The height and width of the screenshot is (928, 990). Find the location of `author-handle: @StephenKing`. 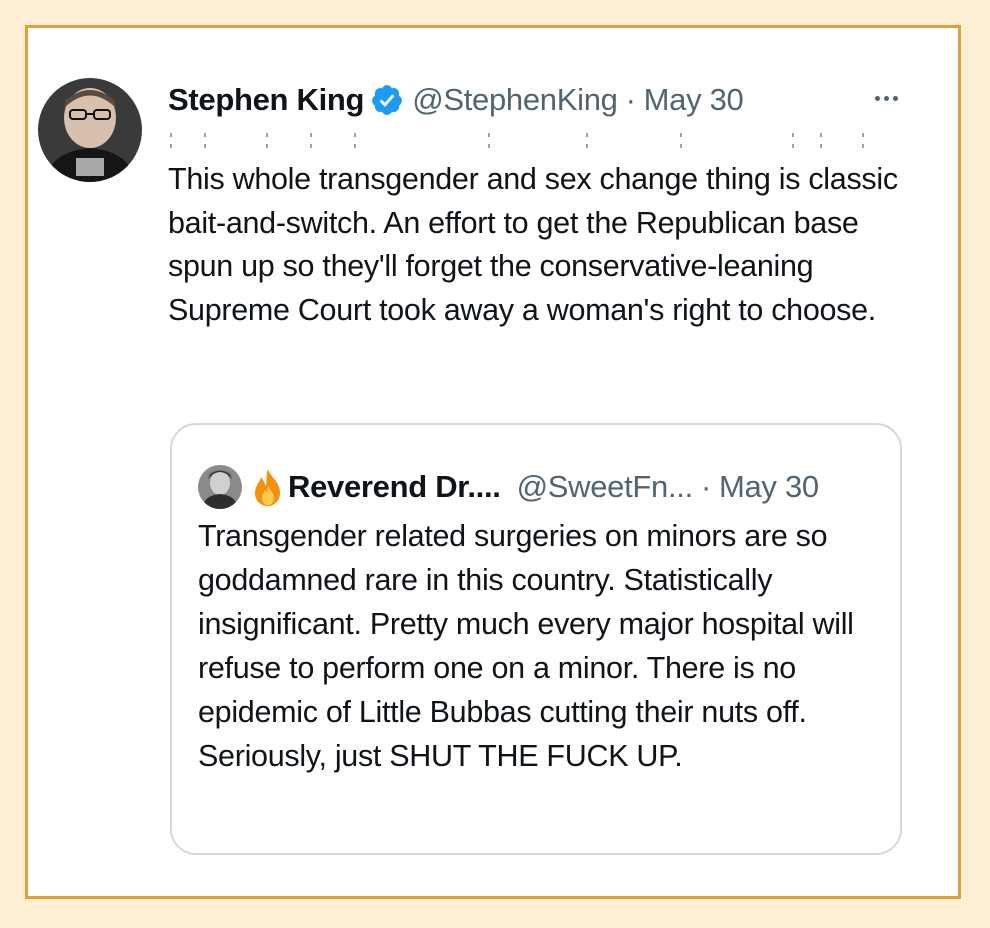

author-handle: @StephenKing is located at coordinates (515, 100).